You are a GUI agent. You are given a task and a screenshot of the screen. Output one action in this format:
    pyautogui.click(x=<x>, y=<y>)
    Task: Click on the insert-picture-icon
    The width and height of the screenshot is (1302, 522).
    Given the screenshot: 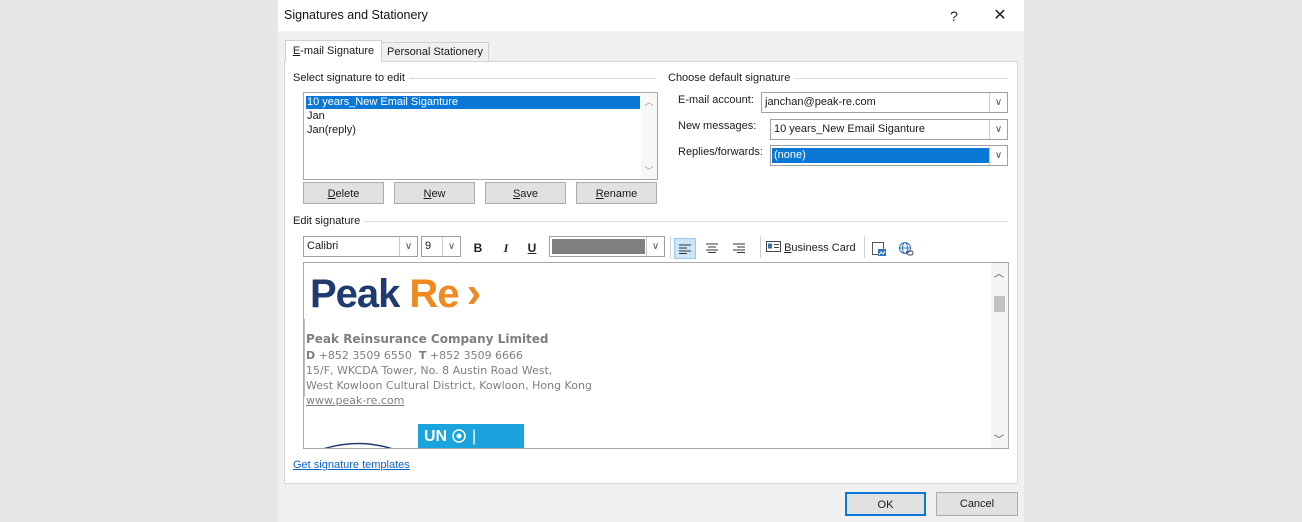 What is the action you would take?
    pyautogui.click(x=879, y=248)
    